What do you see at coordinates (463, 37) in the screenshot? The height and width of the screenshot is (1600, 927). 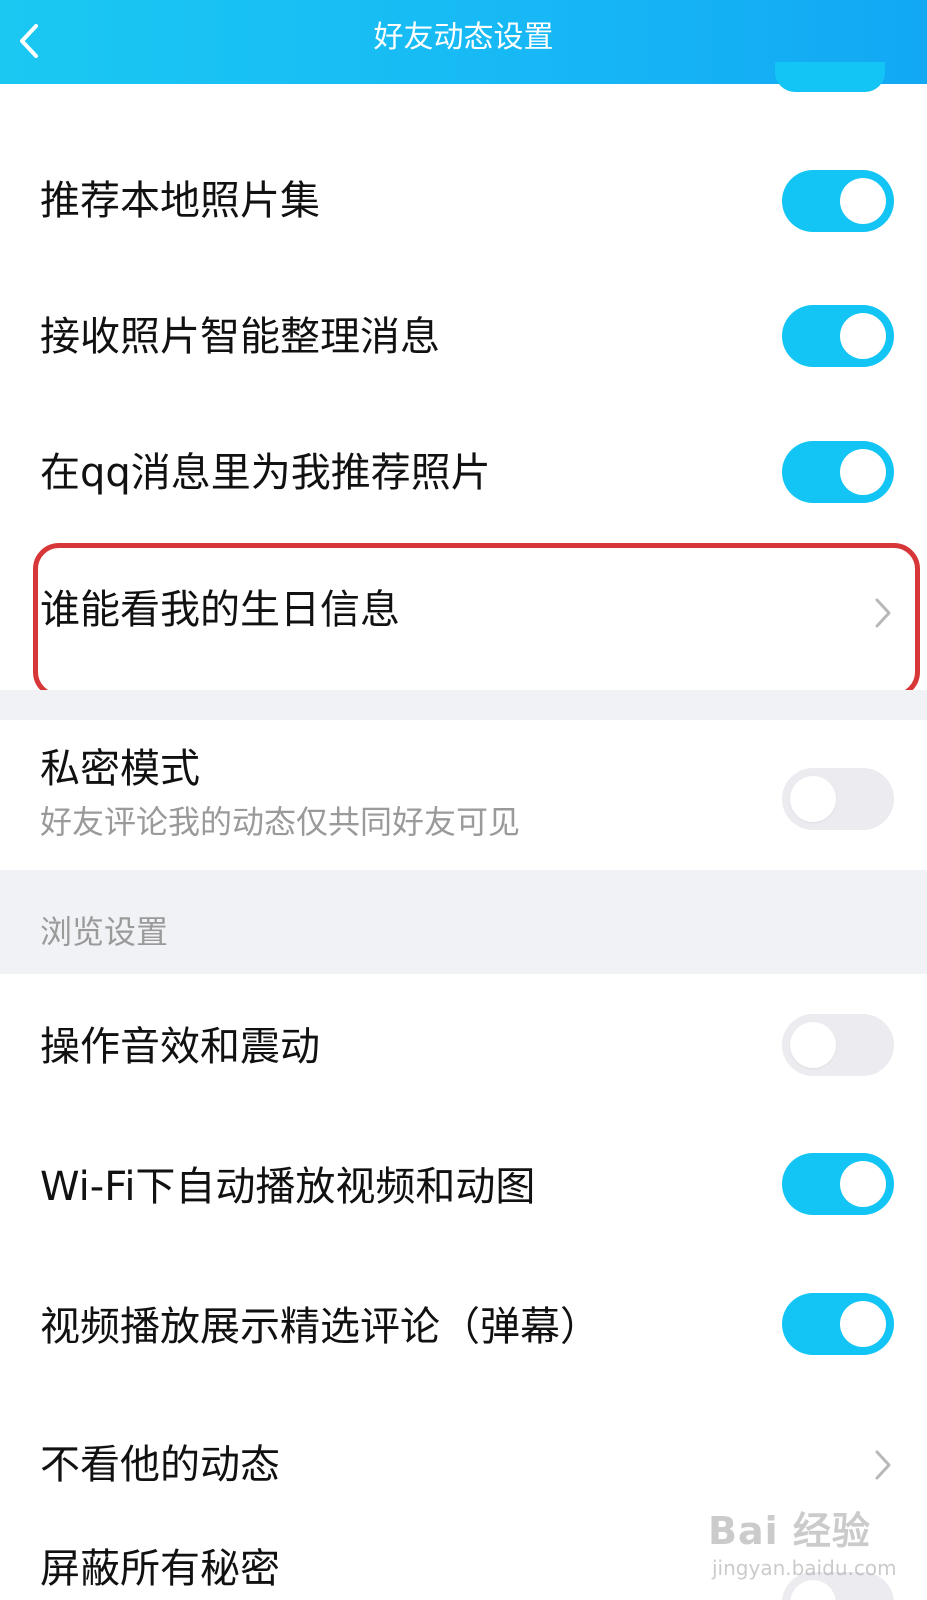 I see `page-title: 好友动态设置` at bounding box center [463, 37].